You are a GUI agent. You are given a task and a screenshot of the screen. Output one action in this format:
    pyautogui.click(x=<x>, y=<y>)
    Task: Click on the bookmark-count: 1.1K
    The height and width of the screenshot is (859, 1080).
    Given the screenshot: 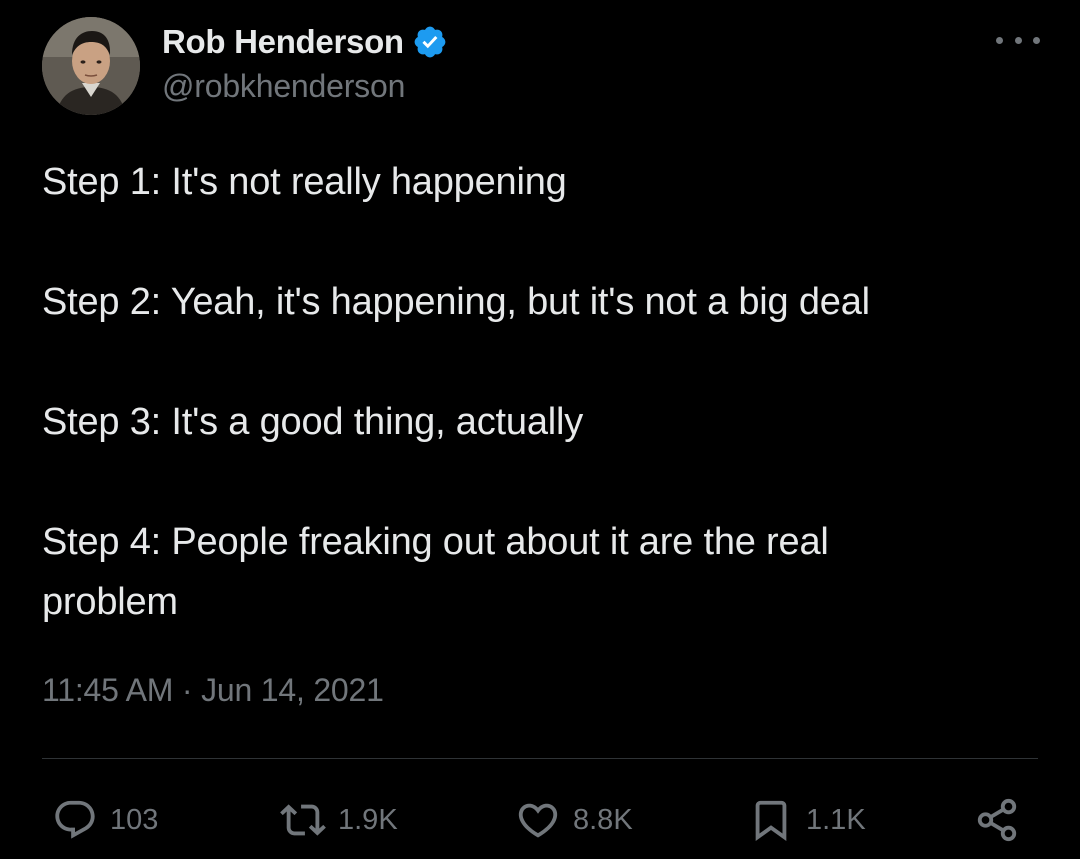 What is the action you would take?
    pyautogui.click(x=836, y=819)
    